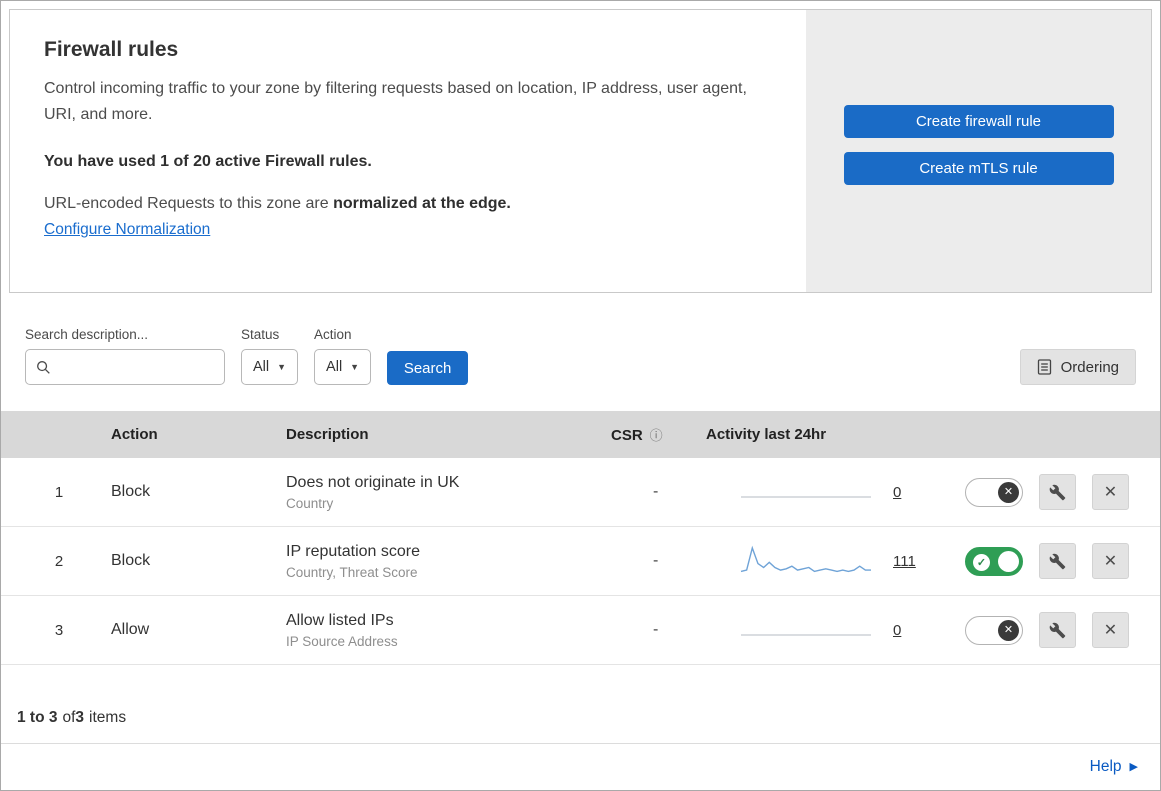  What do you see at coordinates (59, 630) in the screenshot?
I see `rule-priority: 3` at bounding box center [59, 630].